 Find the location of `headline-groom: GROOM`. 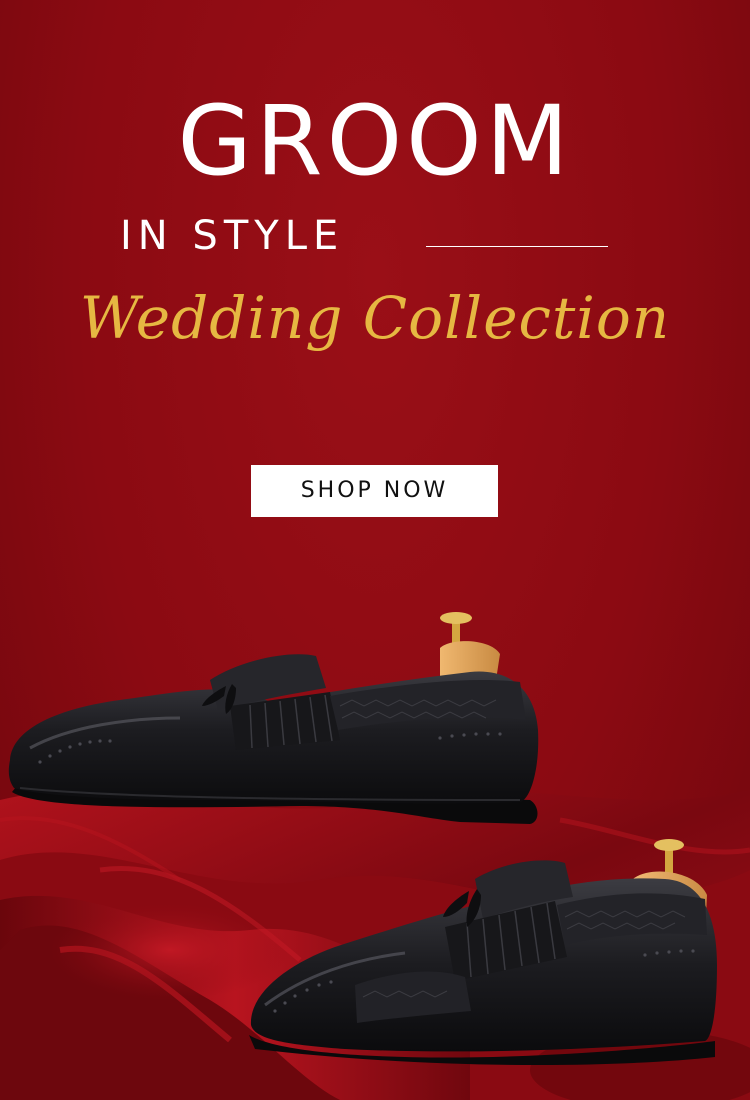

headline-groom: GROOM is located at coordinates (375, 141).